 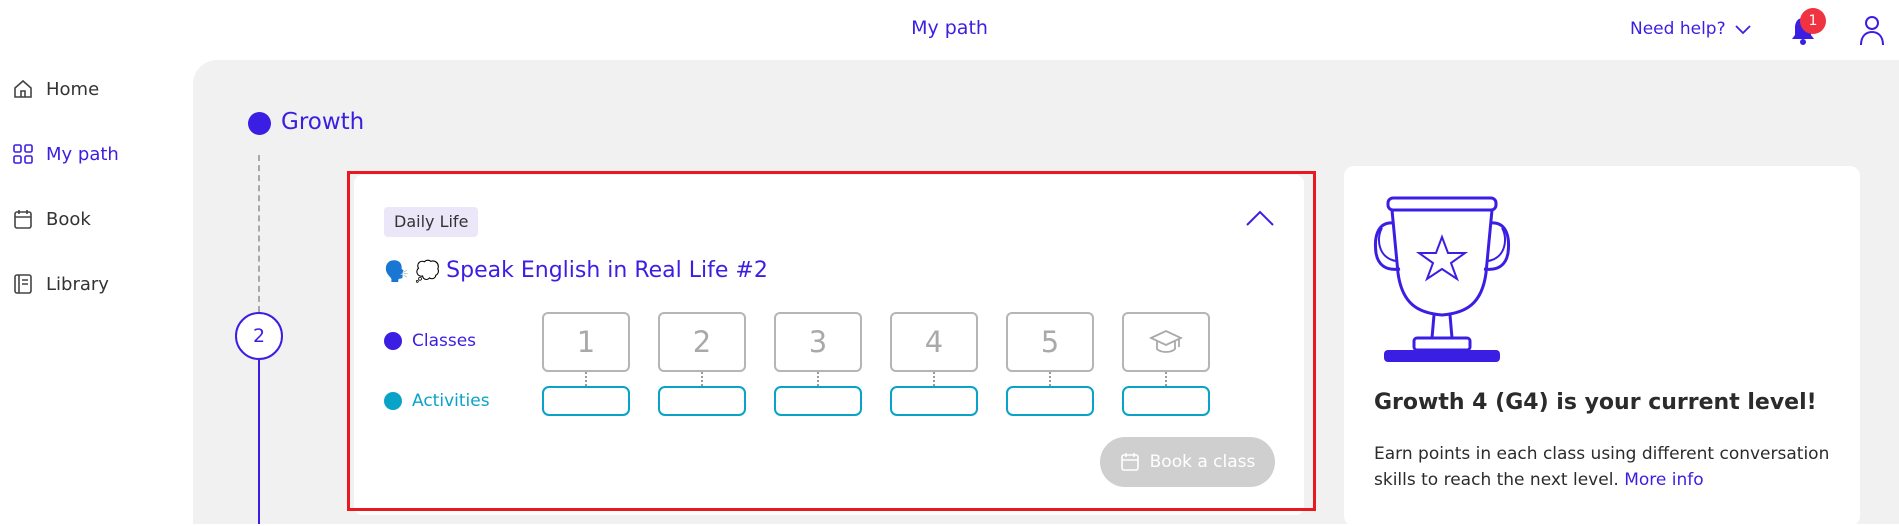 What do you see at coordinates (23, 154) in the screenshot?
I see `grid-icon` at bounding box center [23, 154].